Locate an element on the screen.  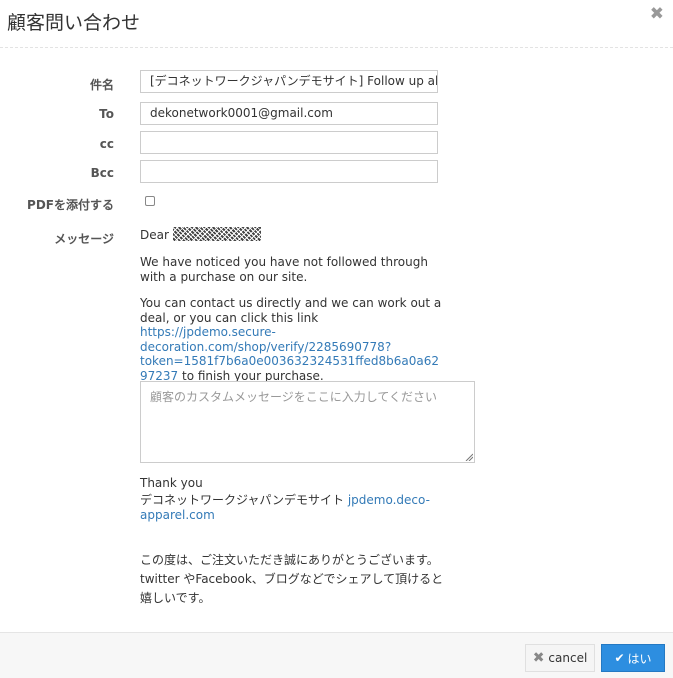
thanks-text: Thank you is located at coordinates (171, 483).